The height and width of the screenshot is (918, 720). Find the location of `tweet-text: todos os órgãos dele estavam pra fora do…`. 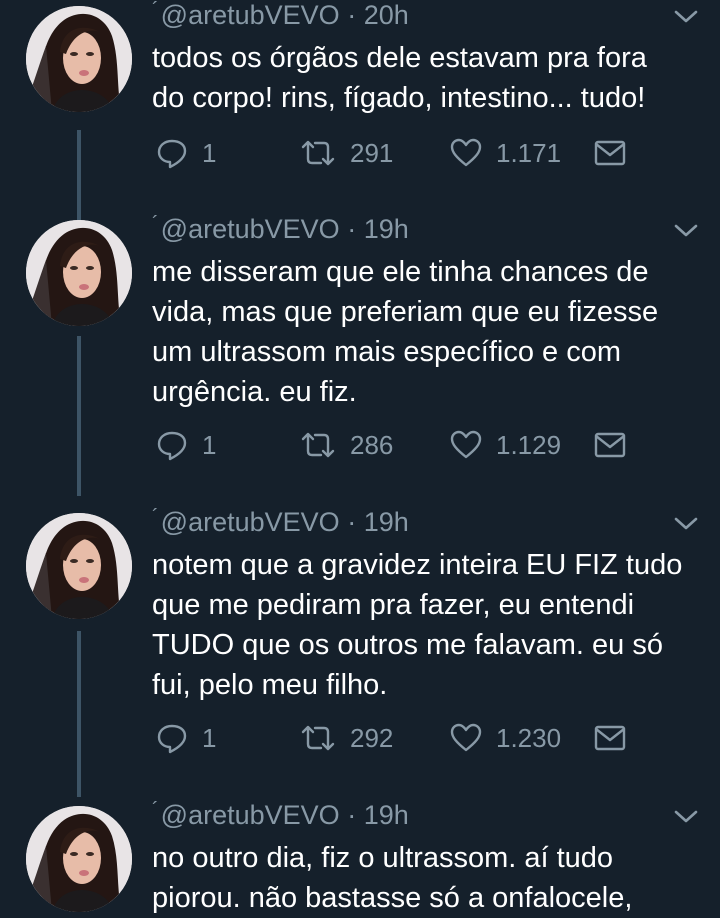

tweet-text: todos os órgãos dele estavam pra fora do… is located at coordinates (399, 78).